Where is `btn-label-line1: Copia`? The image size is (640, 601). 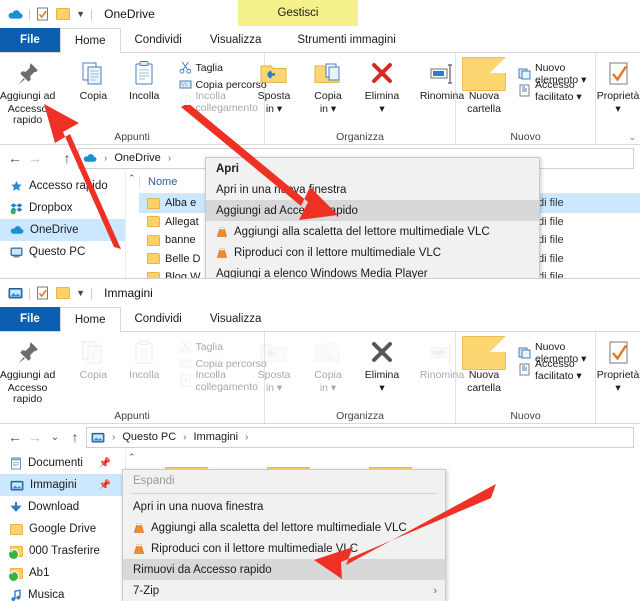 btn-label-line1: Copia is located at coordinates (328, 375).